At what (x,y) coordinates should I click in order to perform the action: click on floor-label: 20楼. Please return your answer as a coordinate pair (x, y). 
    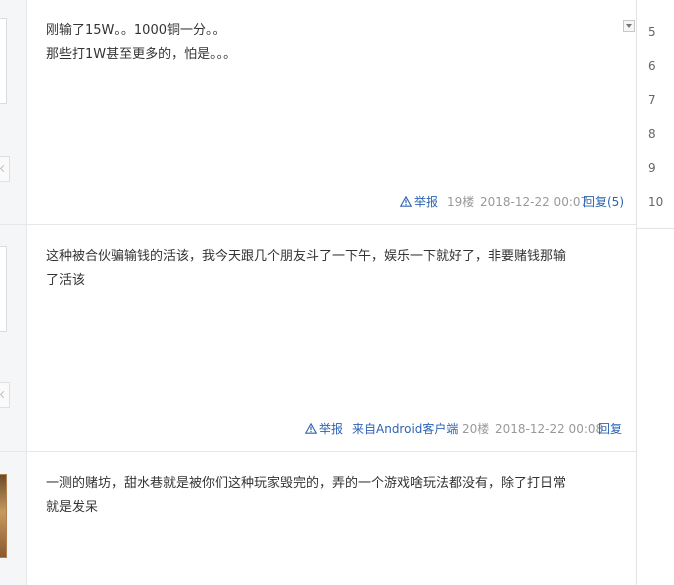
    Looking at the image, I should click on (476, 429).